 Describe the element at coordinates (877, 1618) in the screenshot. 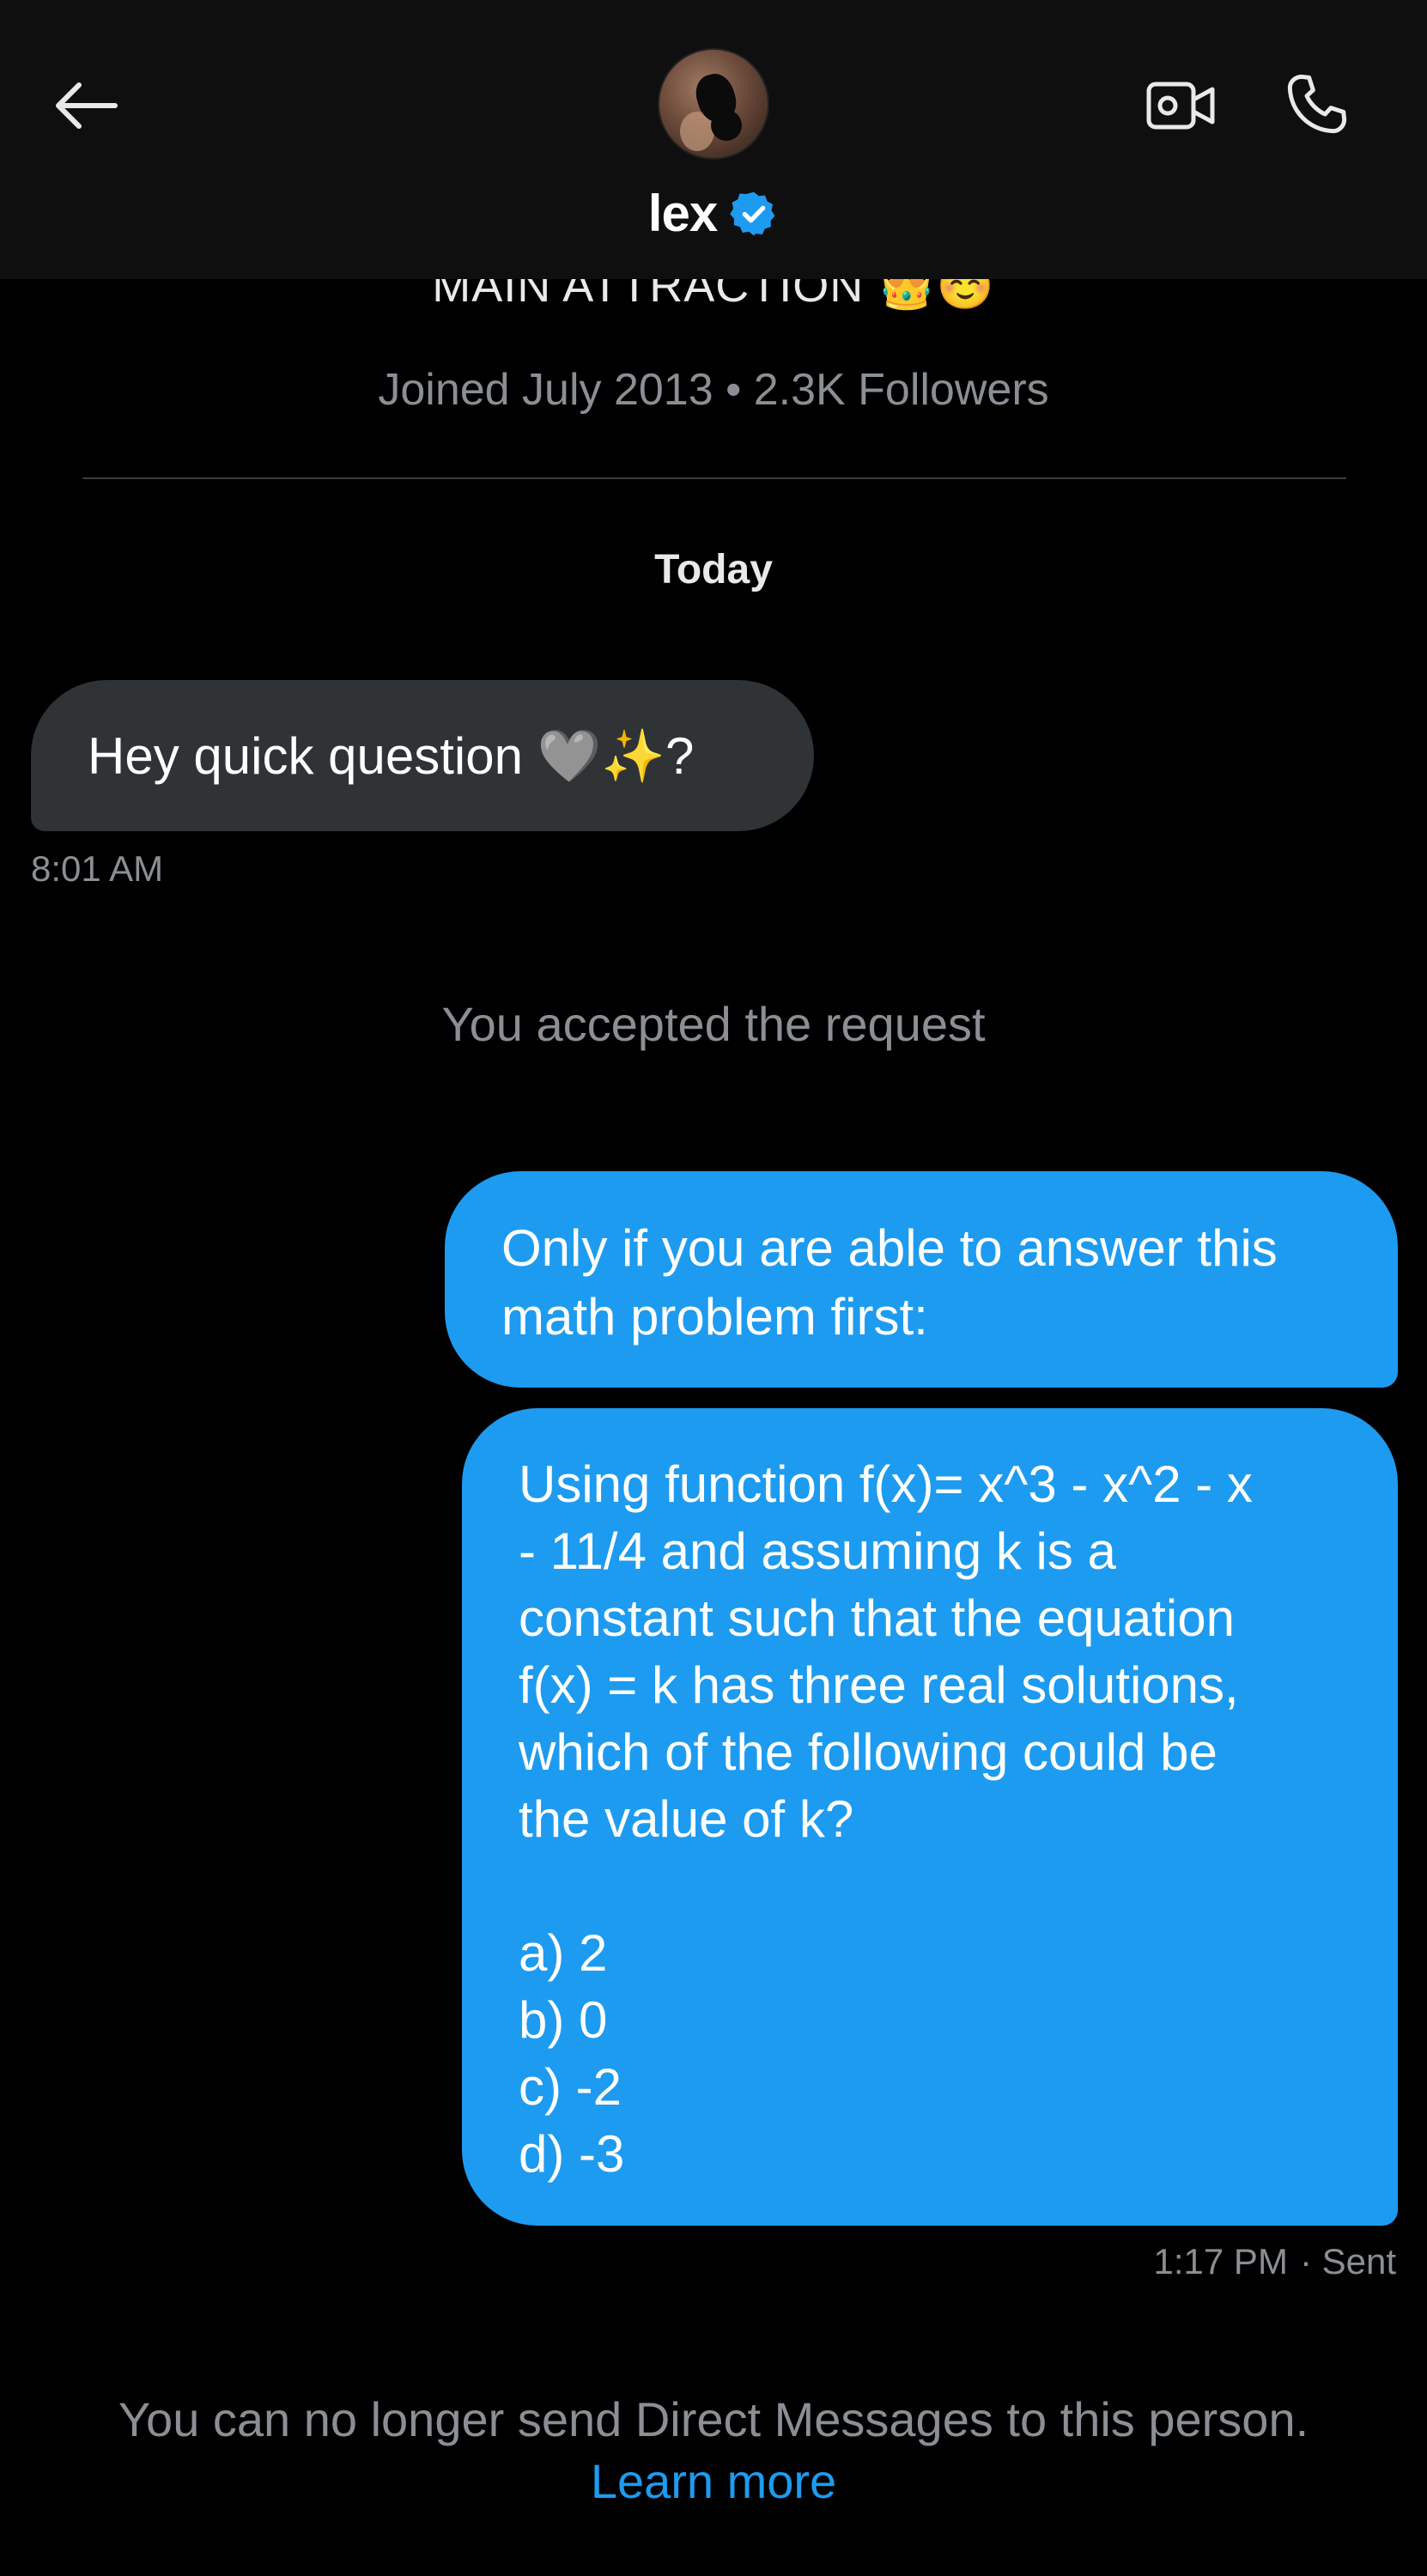

I see `sent-message-line: constant such that the equation` at that location.